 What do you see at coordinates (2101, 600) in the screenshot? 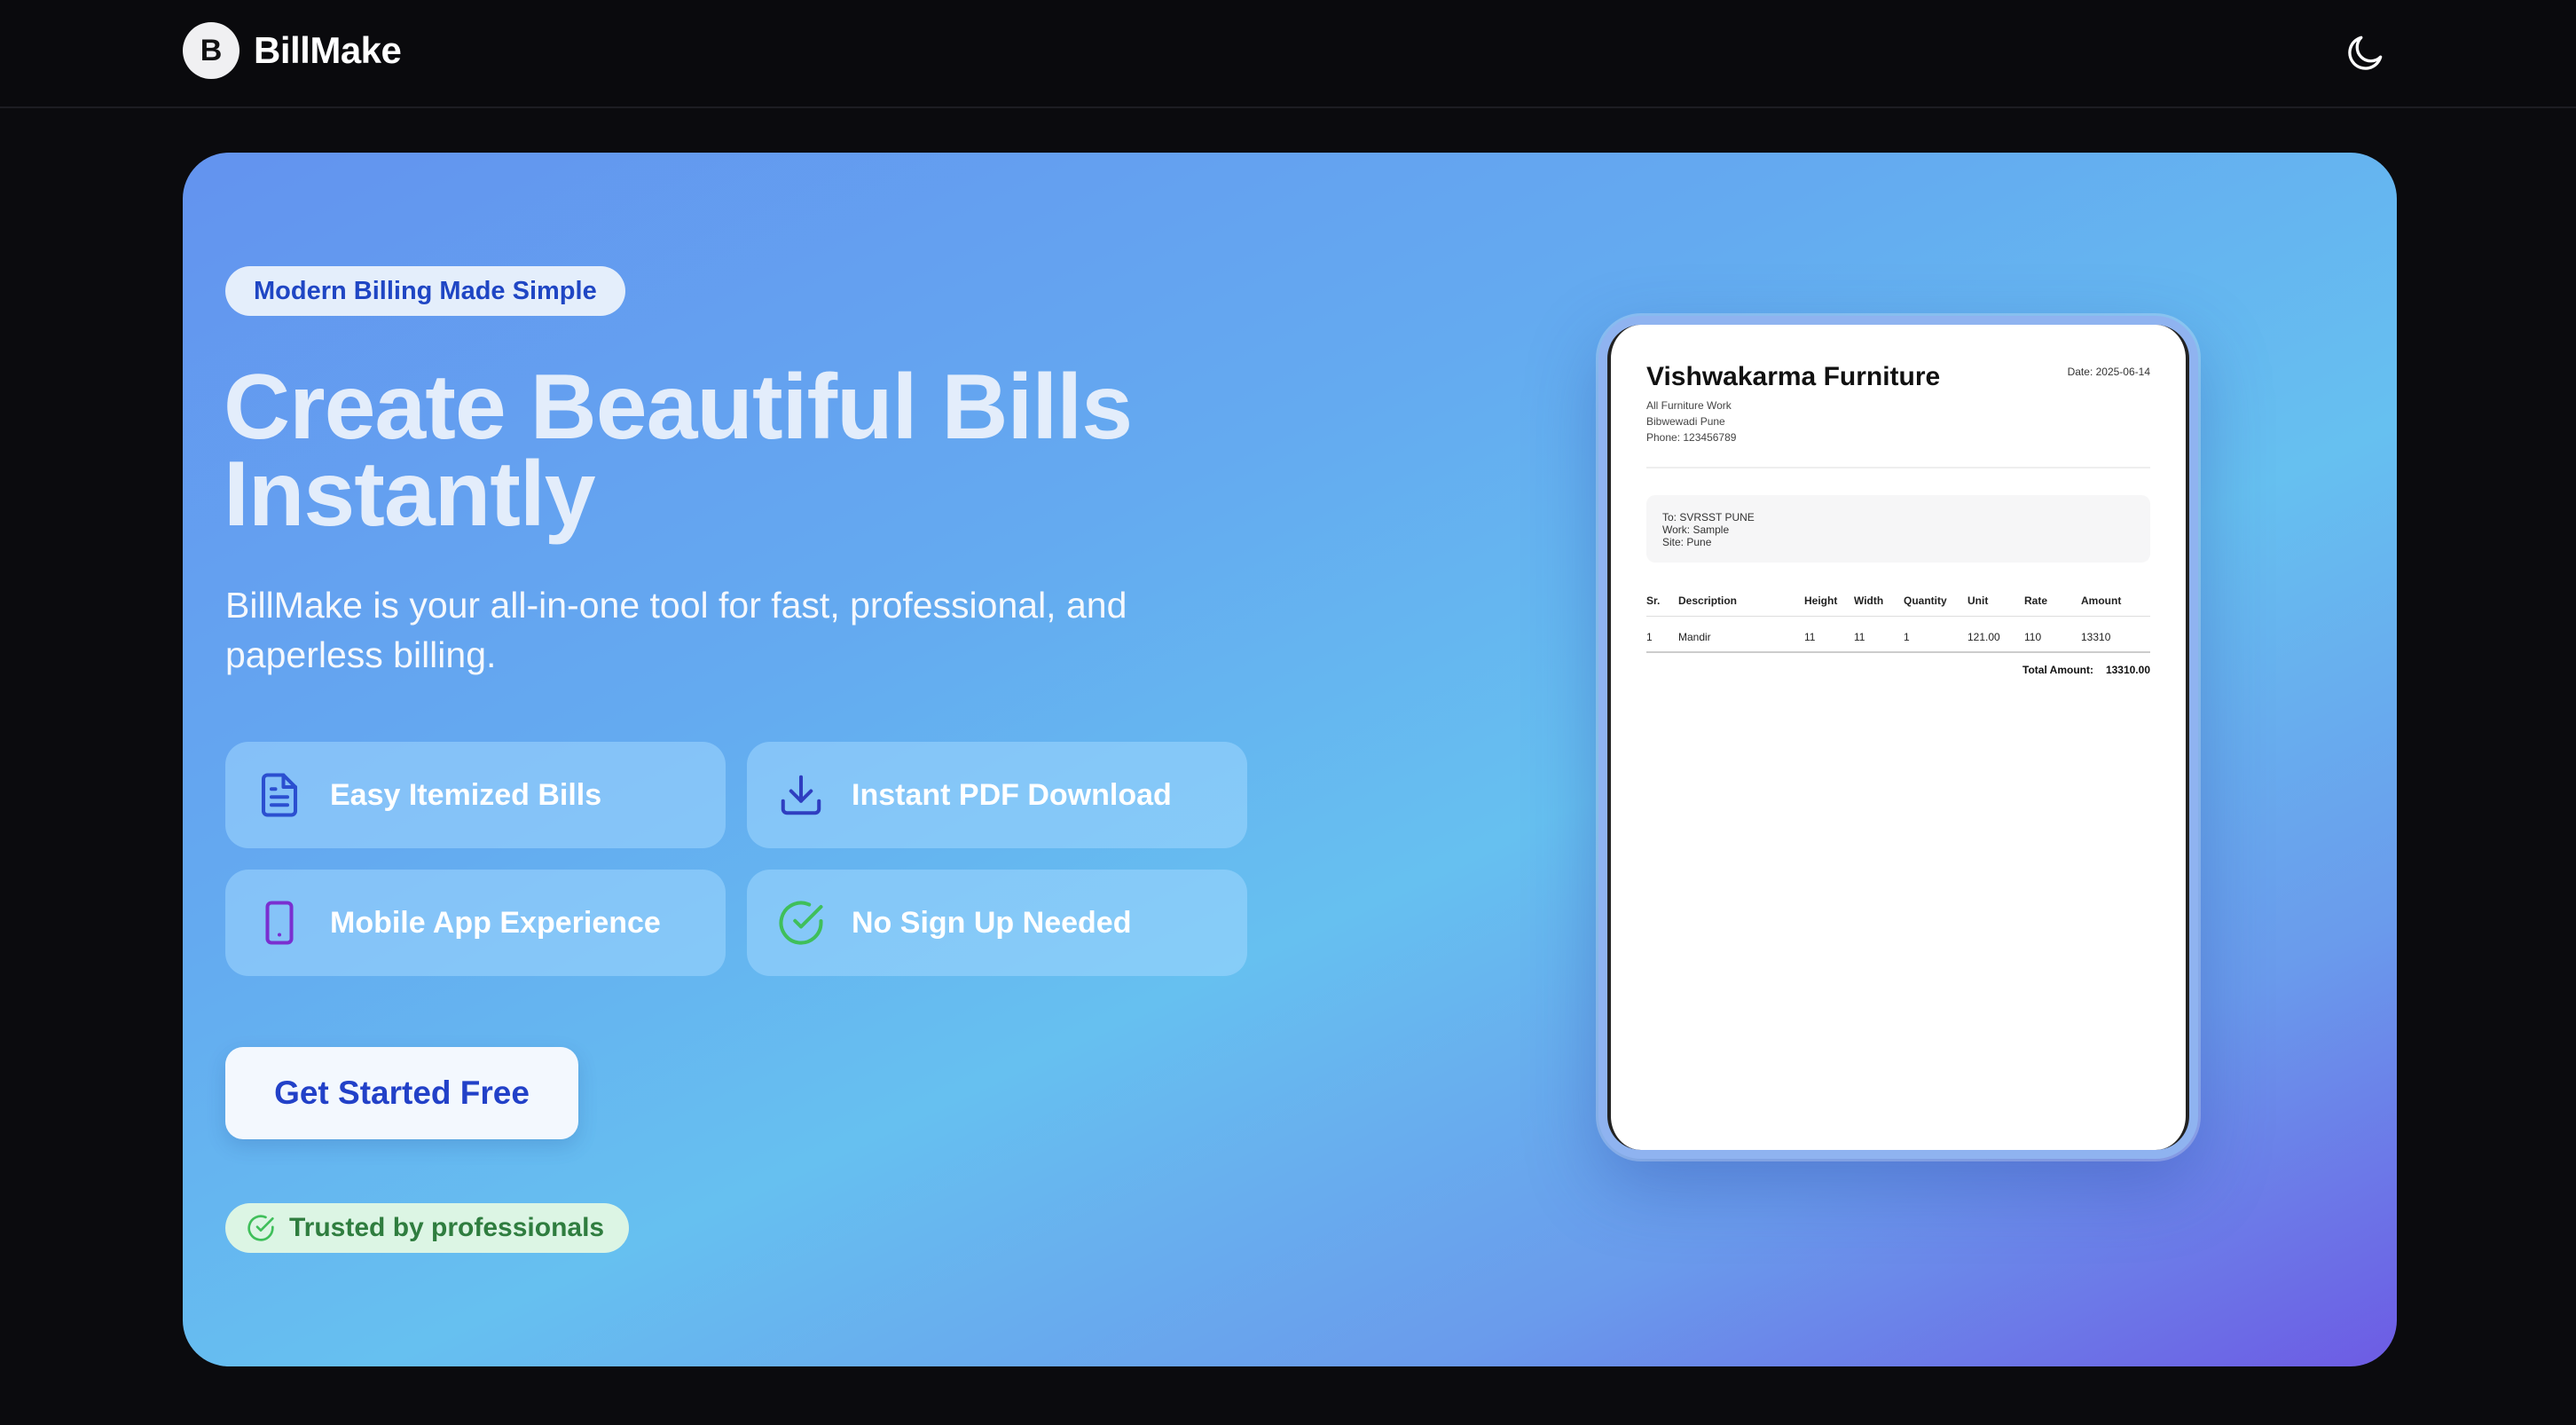
I see `table-header-cell: Amount` at bounding box center [2101, 600].